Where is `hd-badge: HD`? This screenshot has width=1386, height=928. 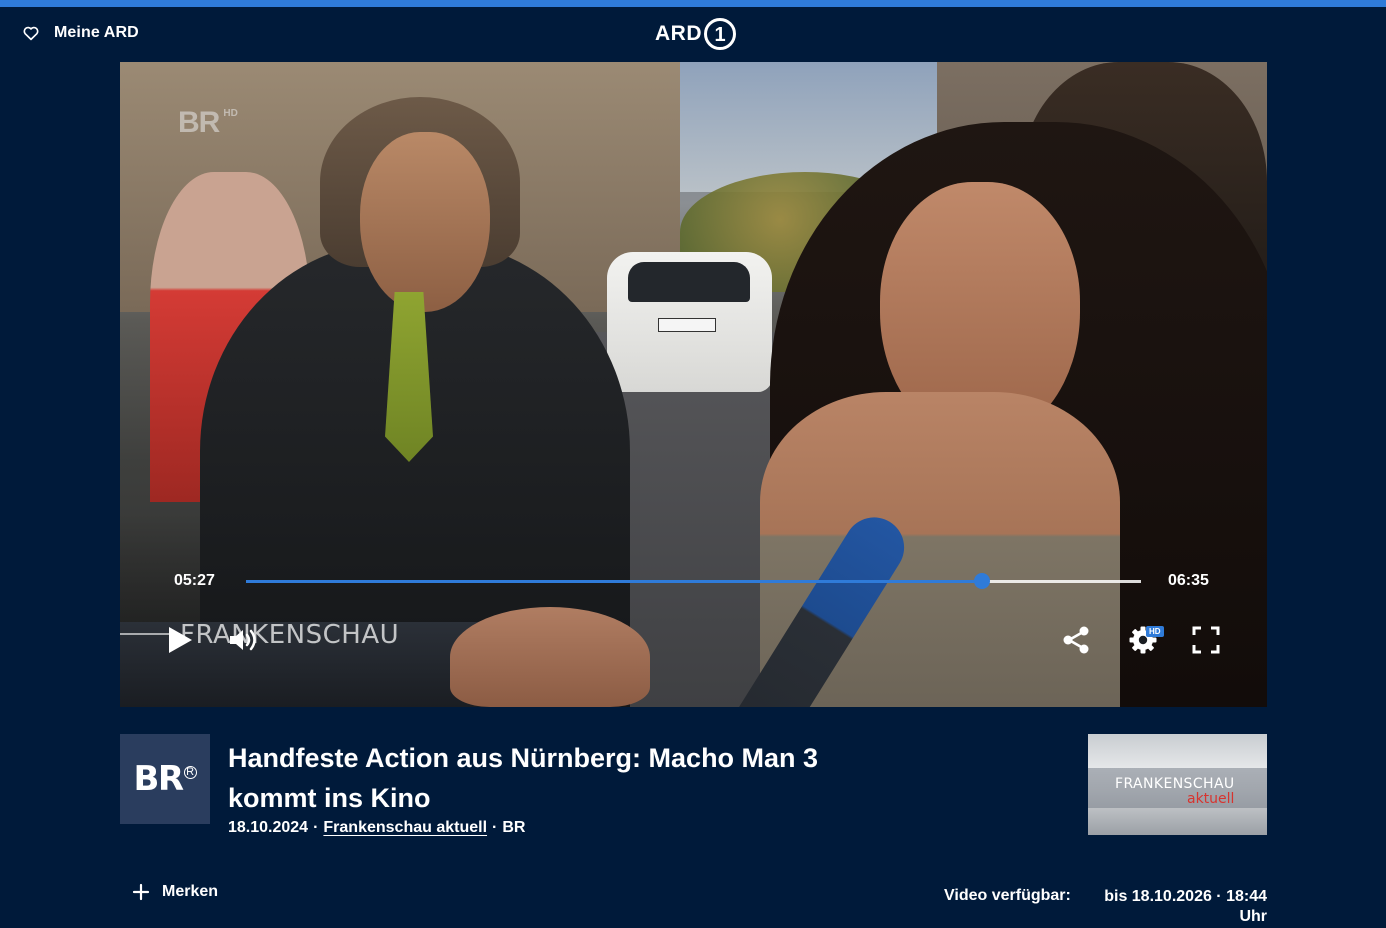
hd-badge: HD is located at coordinates (1155, 631).